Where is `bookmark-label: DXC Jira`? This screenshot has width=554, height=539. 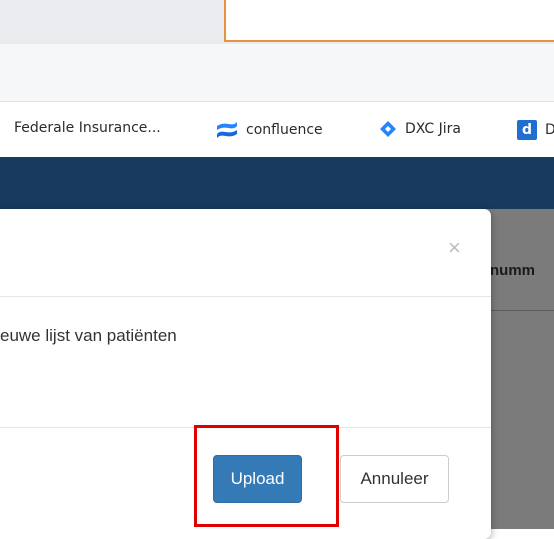 bookmark-label: DXC Jira is located at coordinates (433, 129).